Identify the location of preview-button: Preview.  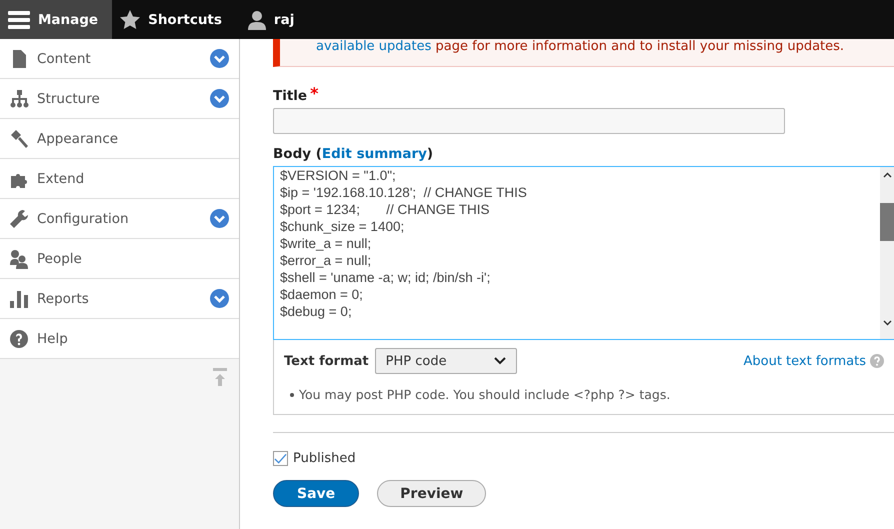
(431, 493).